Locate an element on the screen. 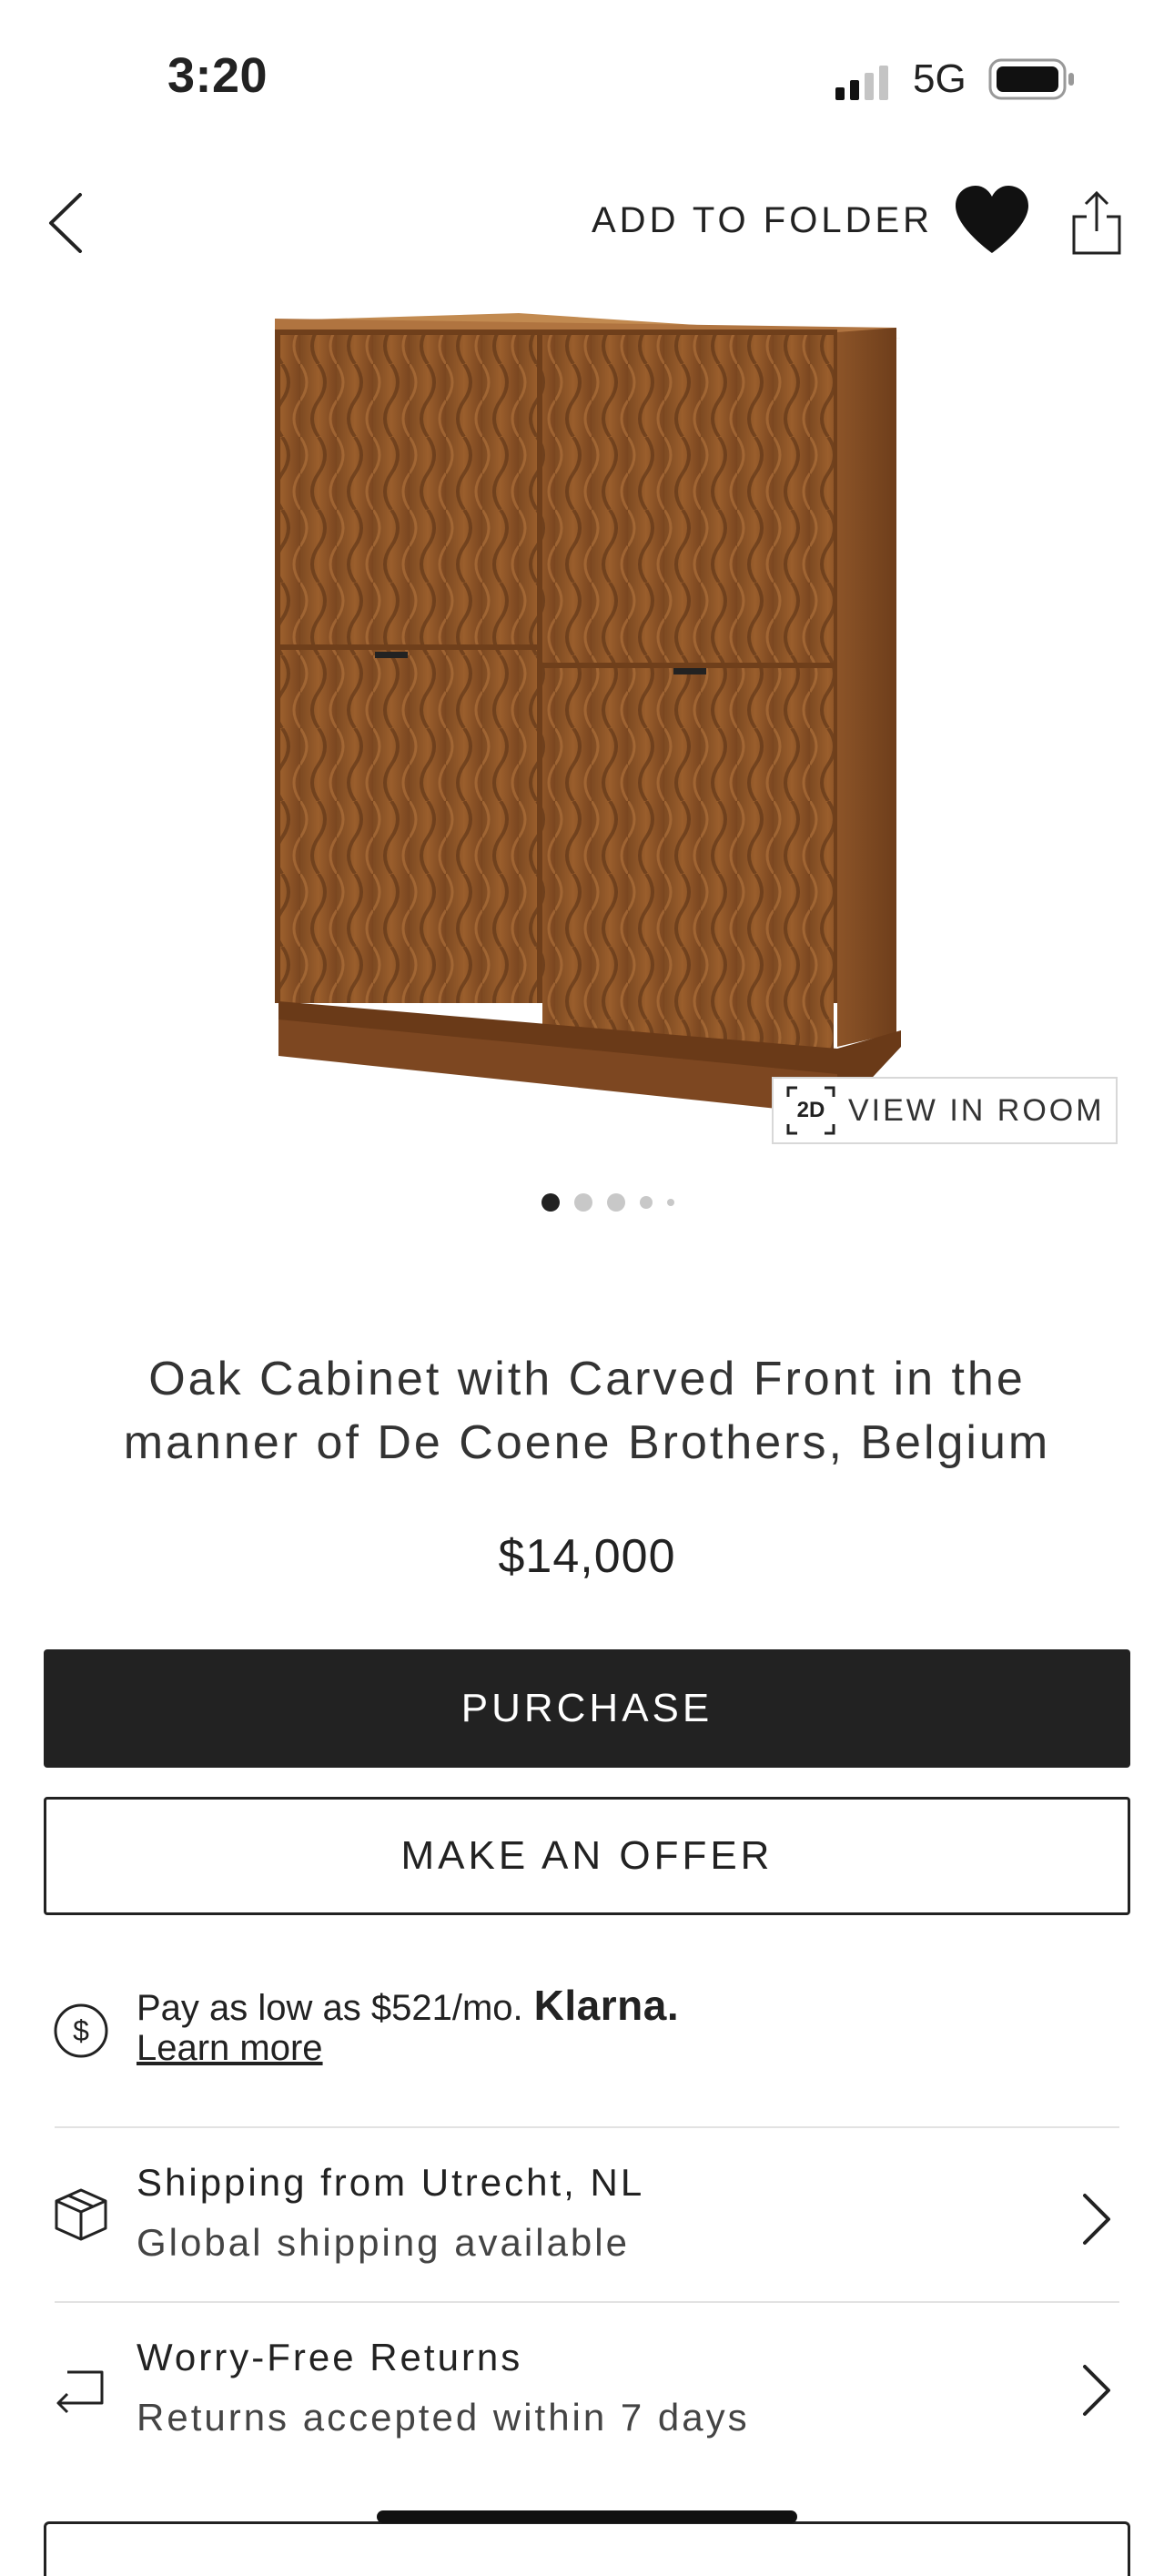  learn-more-link: Learn more is located at coordinates (230, 2048).